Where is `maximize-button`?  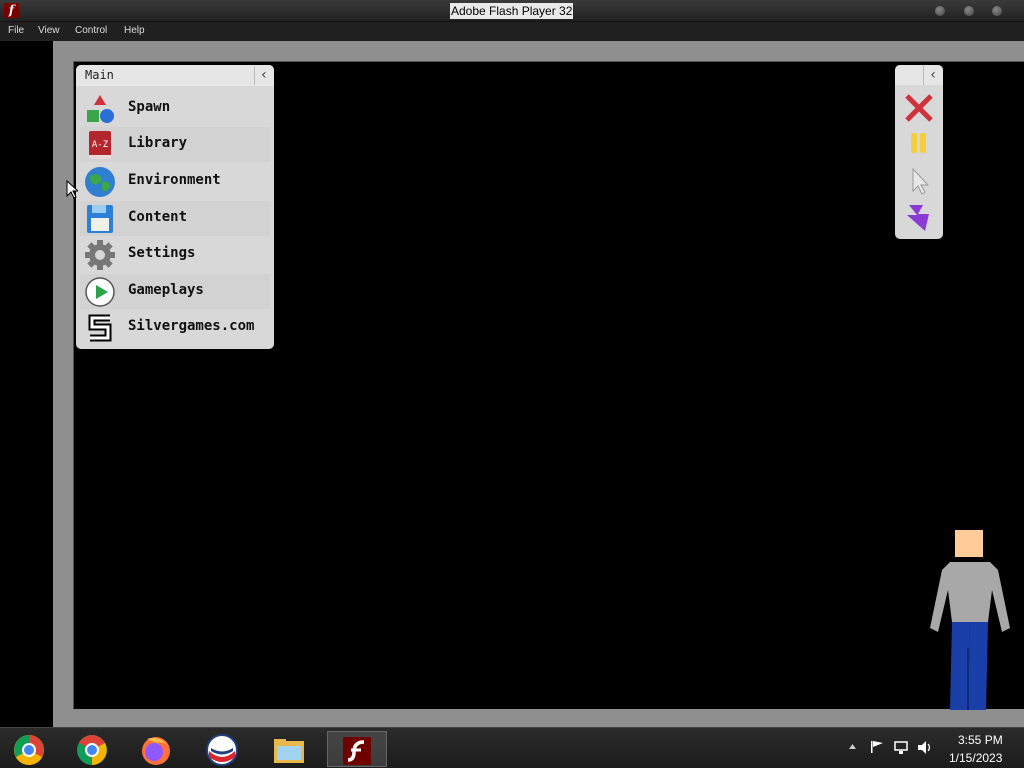 maximize-button is located at coordinates (969, 11).